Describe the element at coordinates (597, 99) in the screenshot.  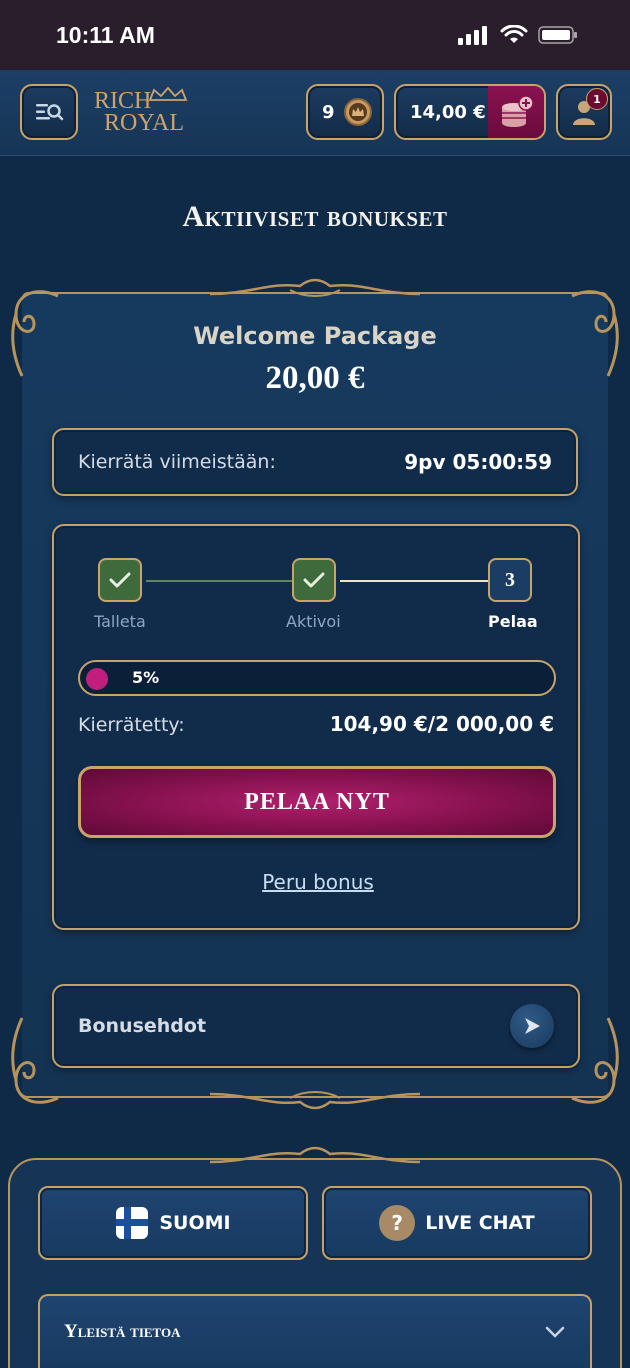
I see `notification-badge: 1` at that location.